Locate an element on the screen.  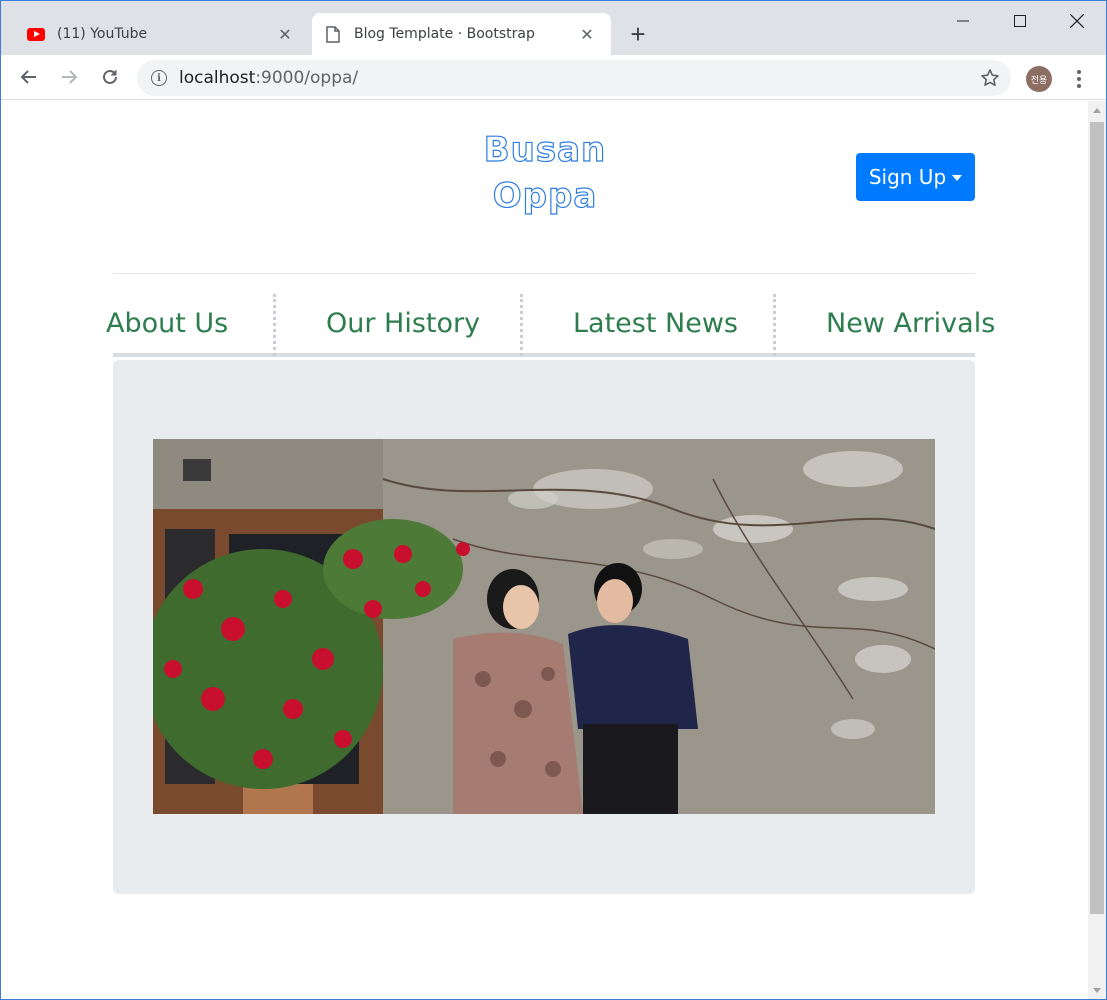
site-logo: Busan Oppa is located at coordinates (545, 173).